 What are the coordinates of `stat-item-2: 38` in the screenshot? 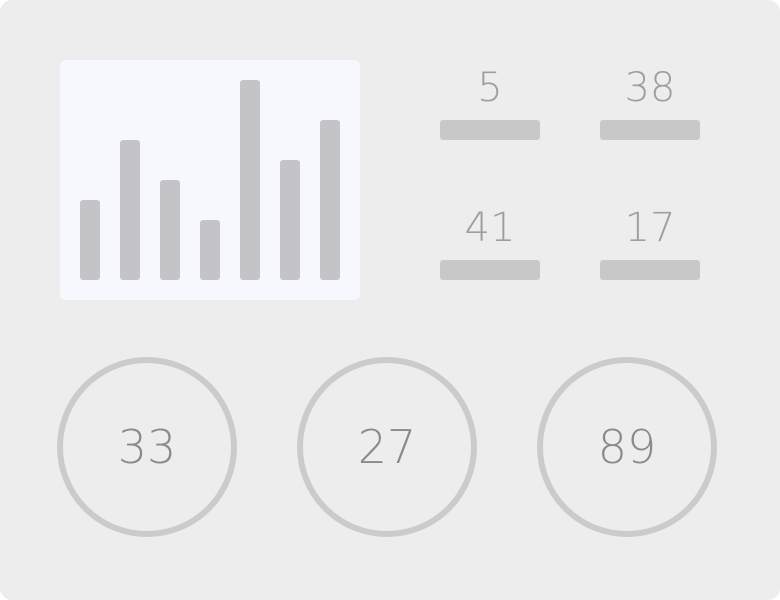 It's located at (650, 100).